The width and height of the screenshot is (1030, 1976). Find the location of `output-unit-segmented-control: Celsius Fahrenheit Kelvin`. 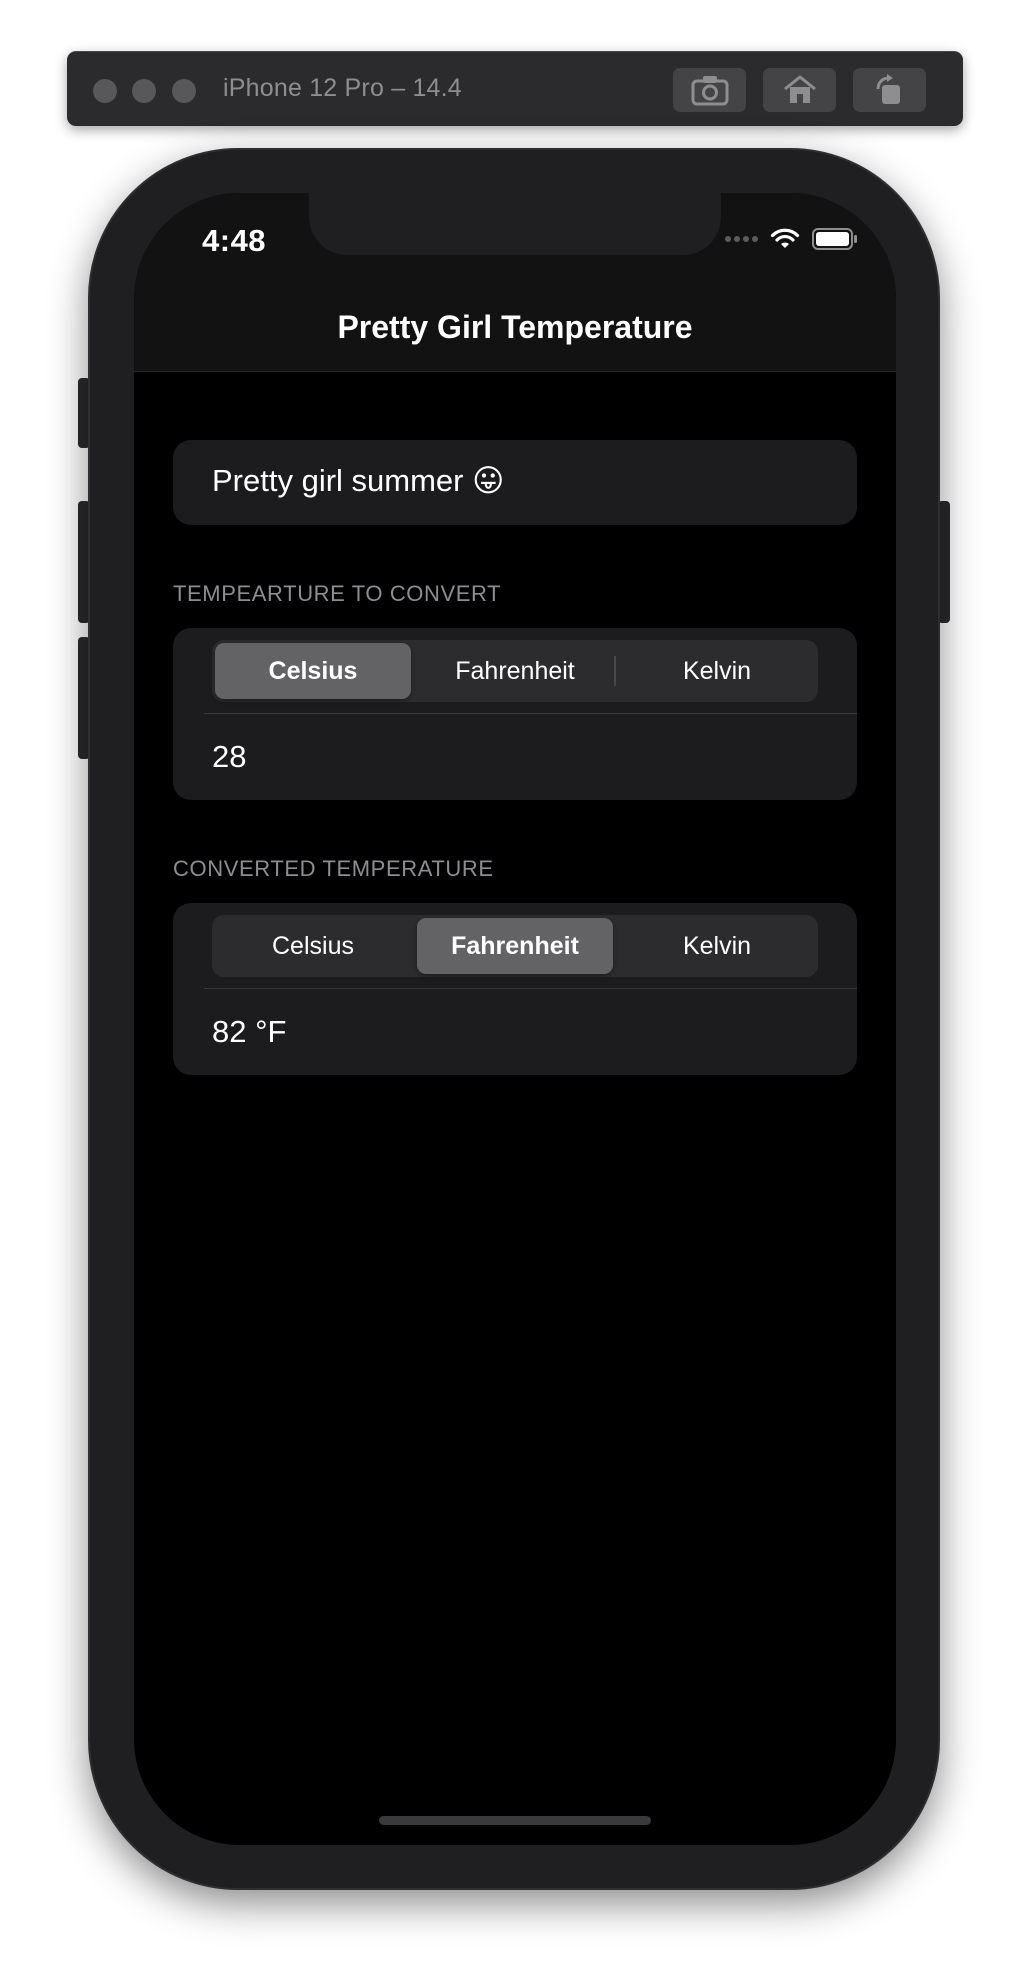

output-unit-segmented-control: Celsius Fahrenheit Kelvin is located at coordinates (515, 946).